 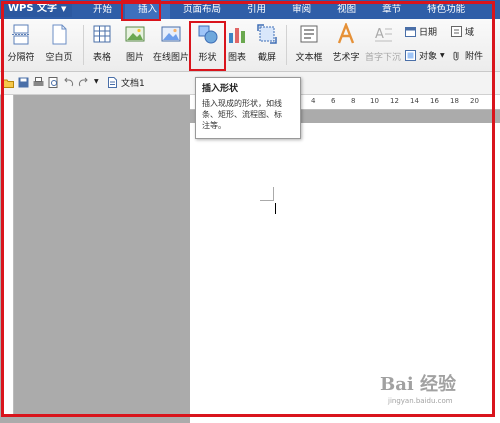 I want to click on undo-icon, so click(x=68, y=82).